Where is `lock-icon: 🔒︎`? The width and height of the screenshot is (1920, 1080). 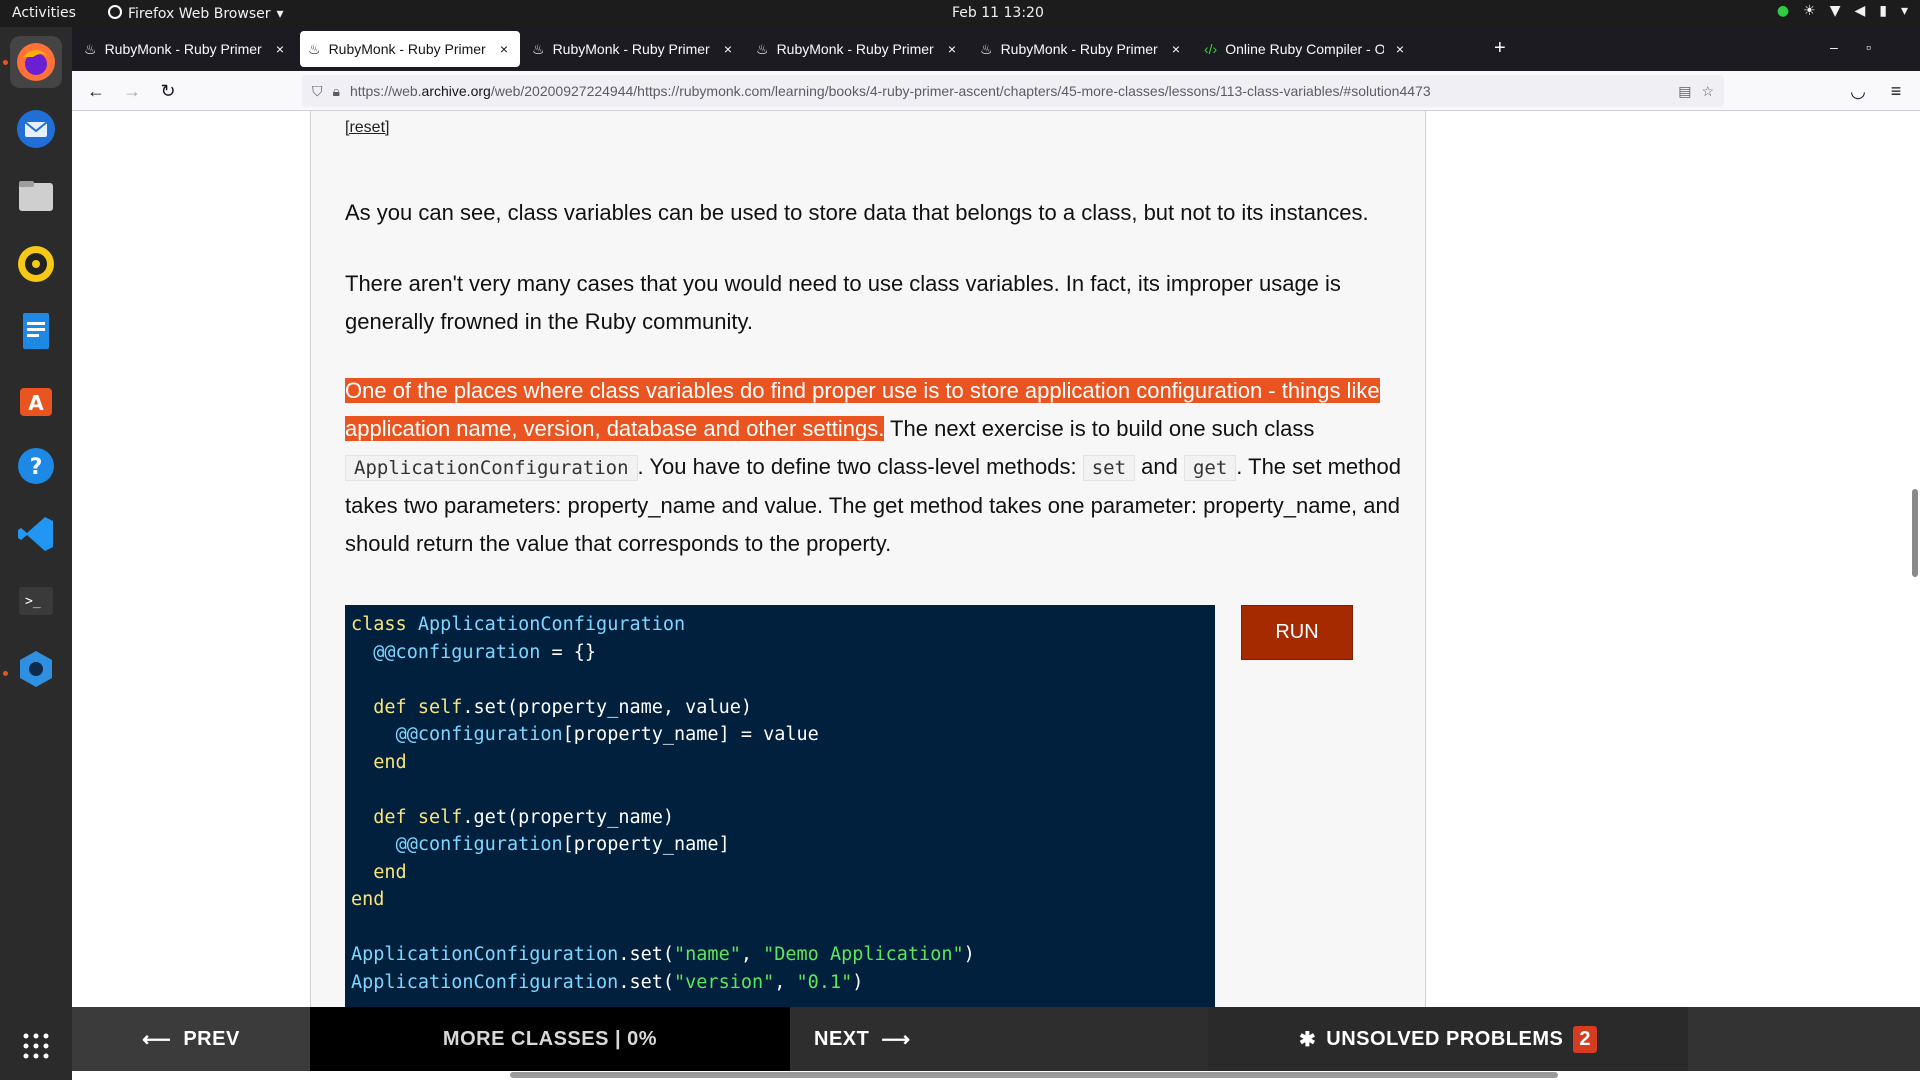 lock-icon: 🔒︎ is located at coordinates (336, 91).